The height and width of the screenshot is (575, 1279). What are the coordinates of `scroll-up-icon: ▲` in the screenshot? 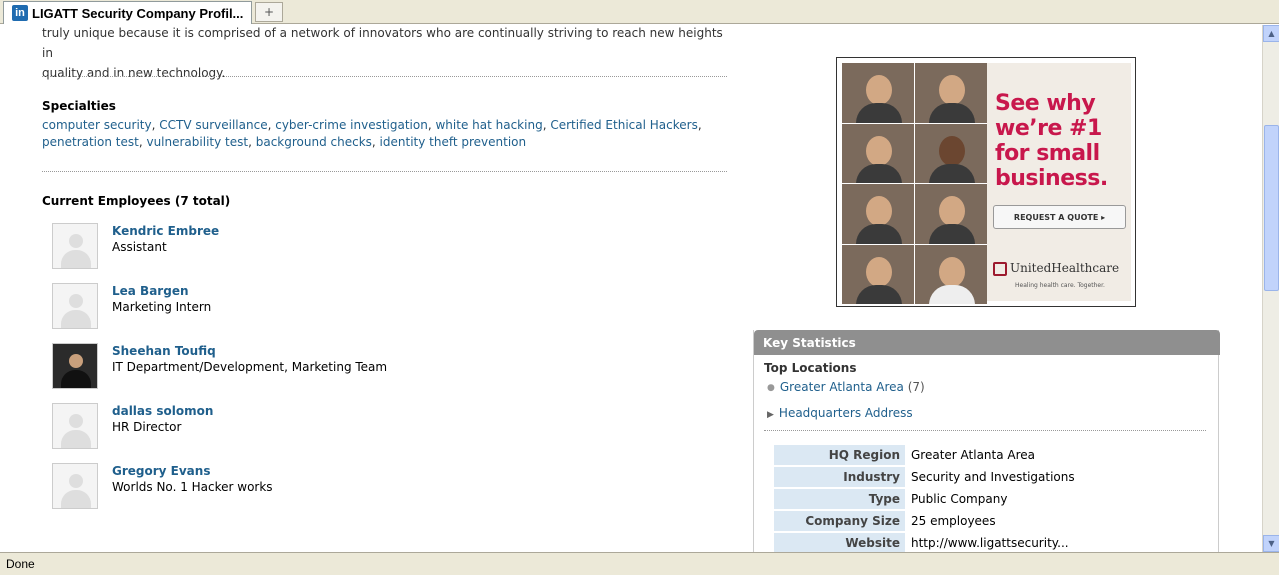 It's located at (1271, 33).